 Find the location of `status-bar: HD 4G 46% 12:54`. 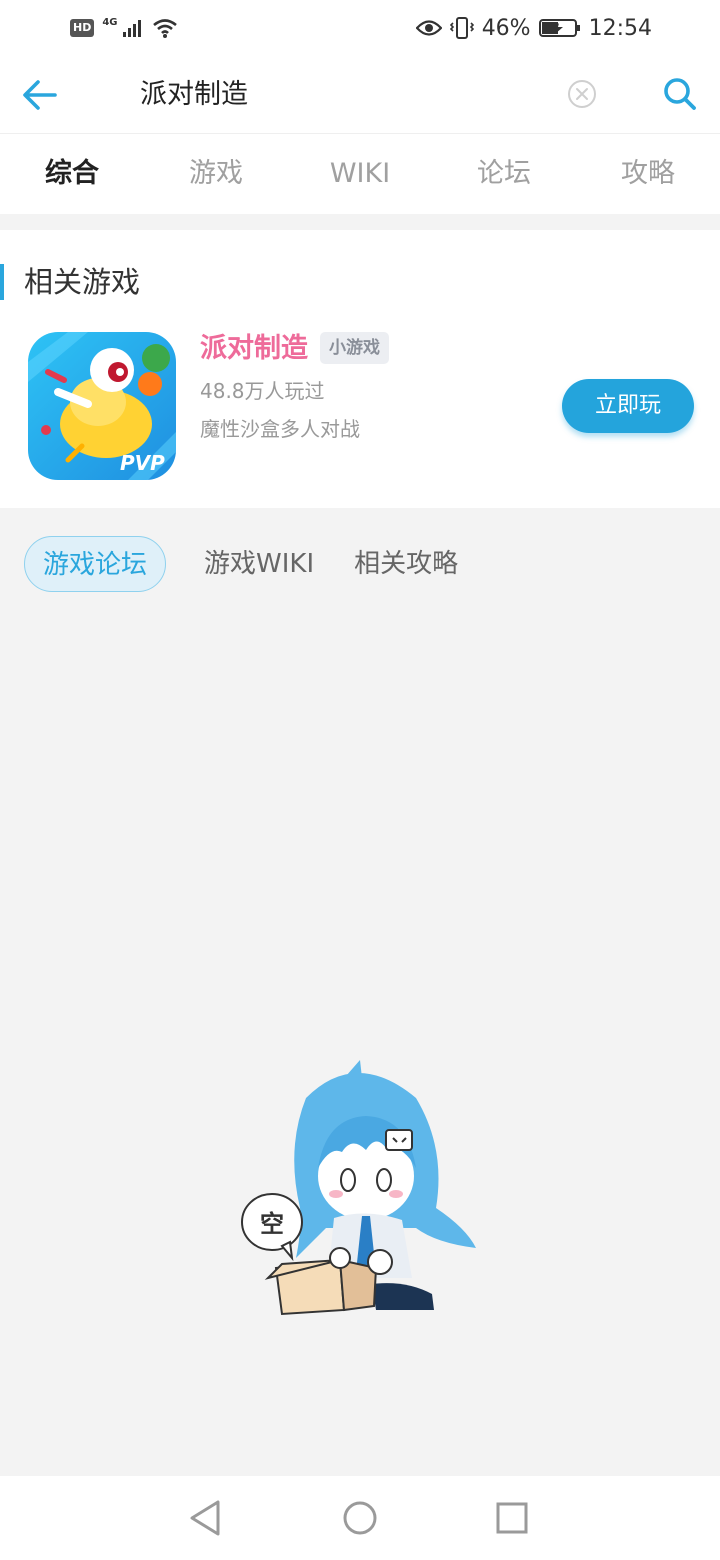

status-bar: HD 4G 46% 12:54 is located at coordinates (360, 28).